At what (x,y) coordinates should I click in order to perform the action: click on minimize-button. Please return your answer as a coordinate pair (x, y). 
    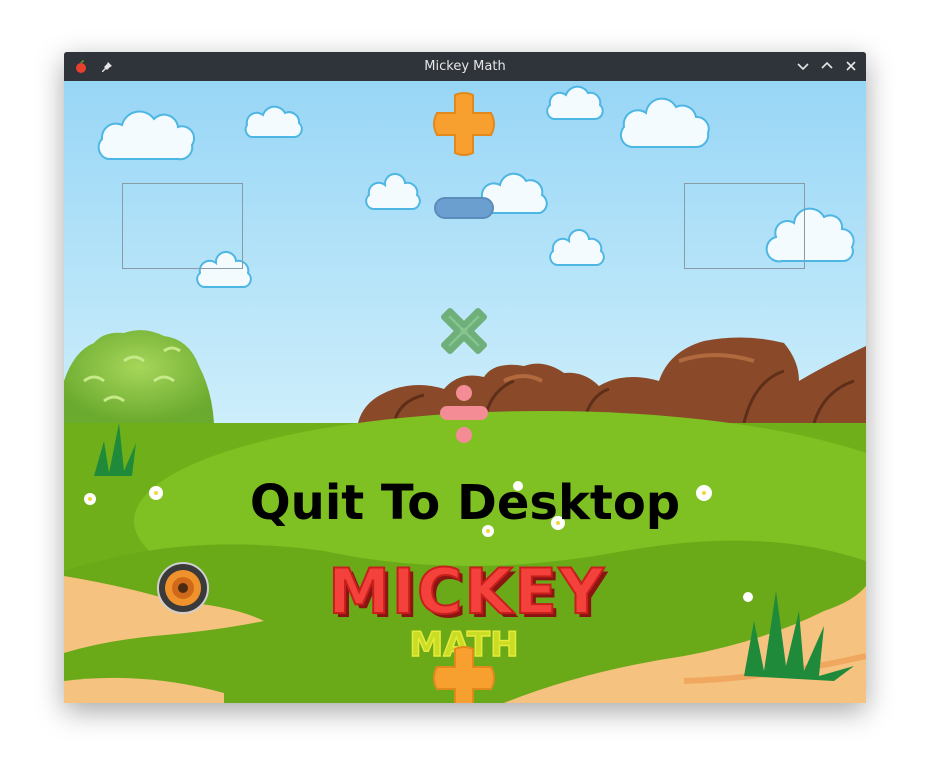
    Looking at the image, I should click on (803, 66).